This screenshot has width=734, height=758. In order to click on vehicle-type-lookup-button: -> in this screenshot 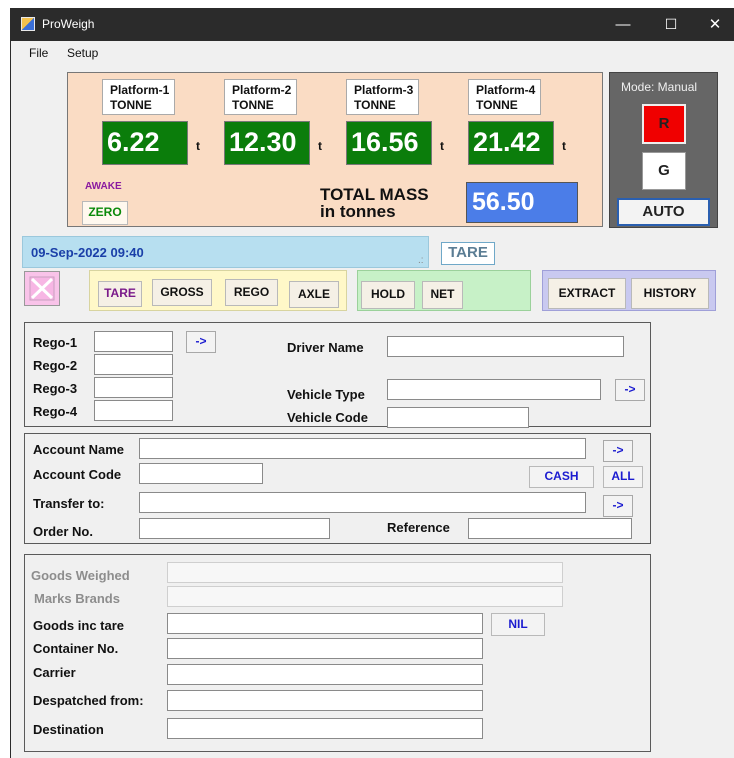, I will do `click(630, 390)`.